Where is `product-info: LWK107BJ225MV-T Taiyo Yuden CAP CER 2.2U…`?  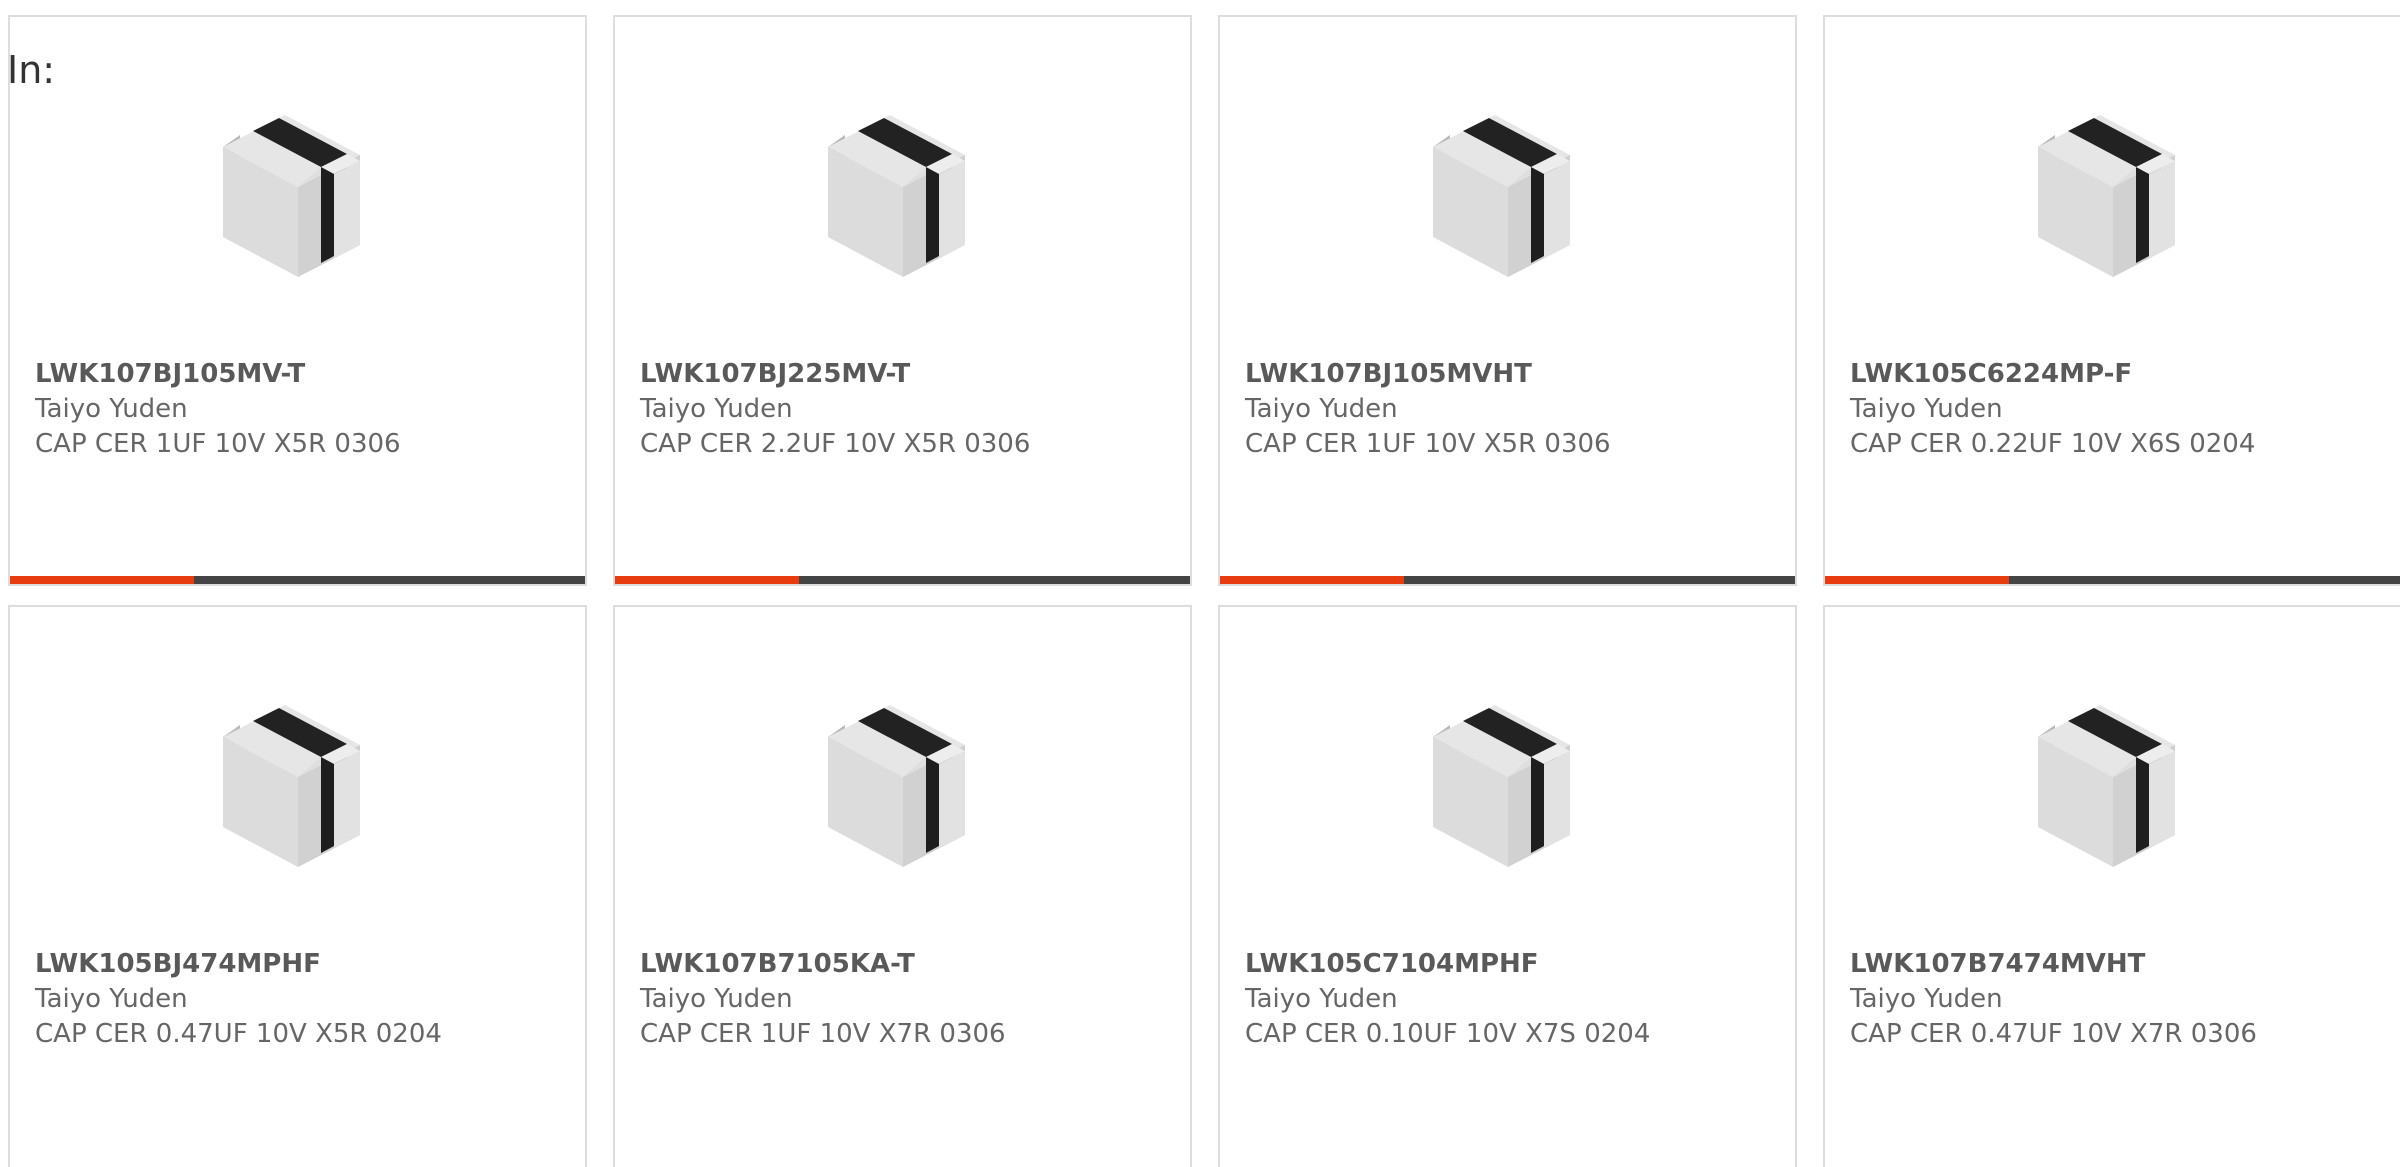
product-info: LWK107BJ225MV-T Taiyo Yuden CAP CER 2.2U… is located at coordinates (910, 409).